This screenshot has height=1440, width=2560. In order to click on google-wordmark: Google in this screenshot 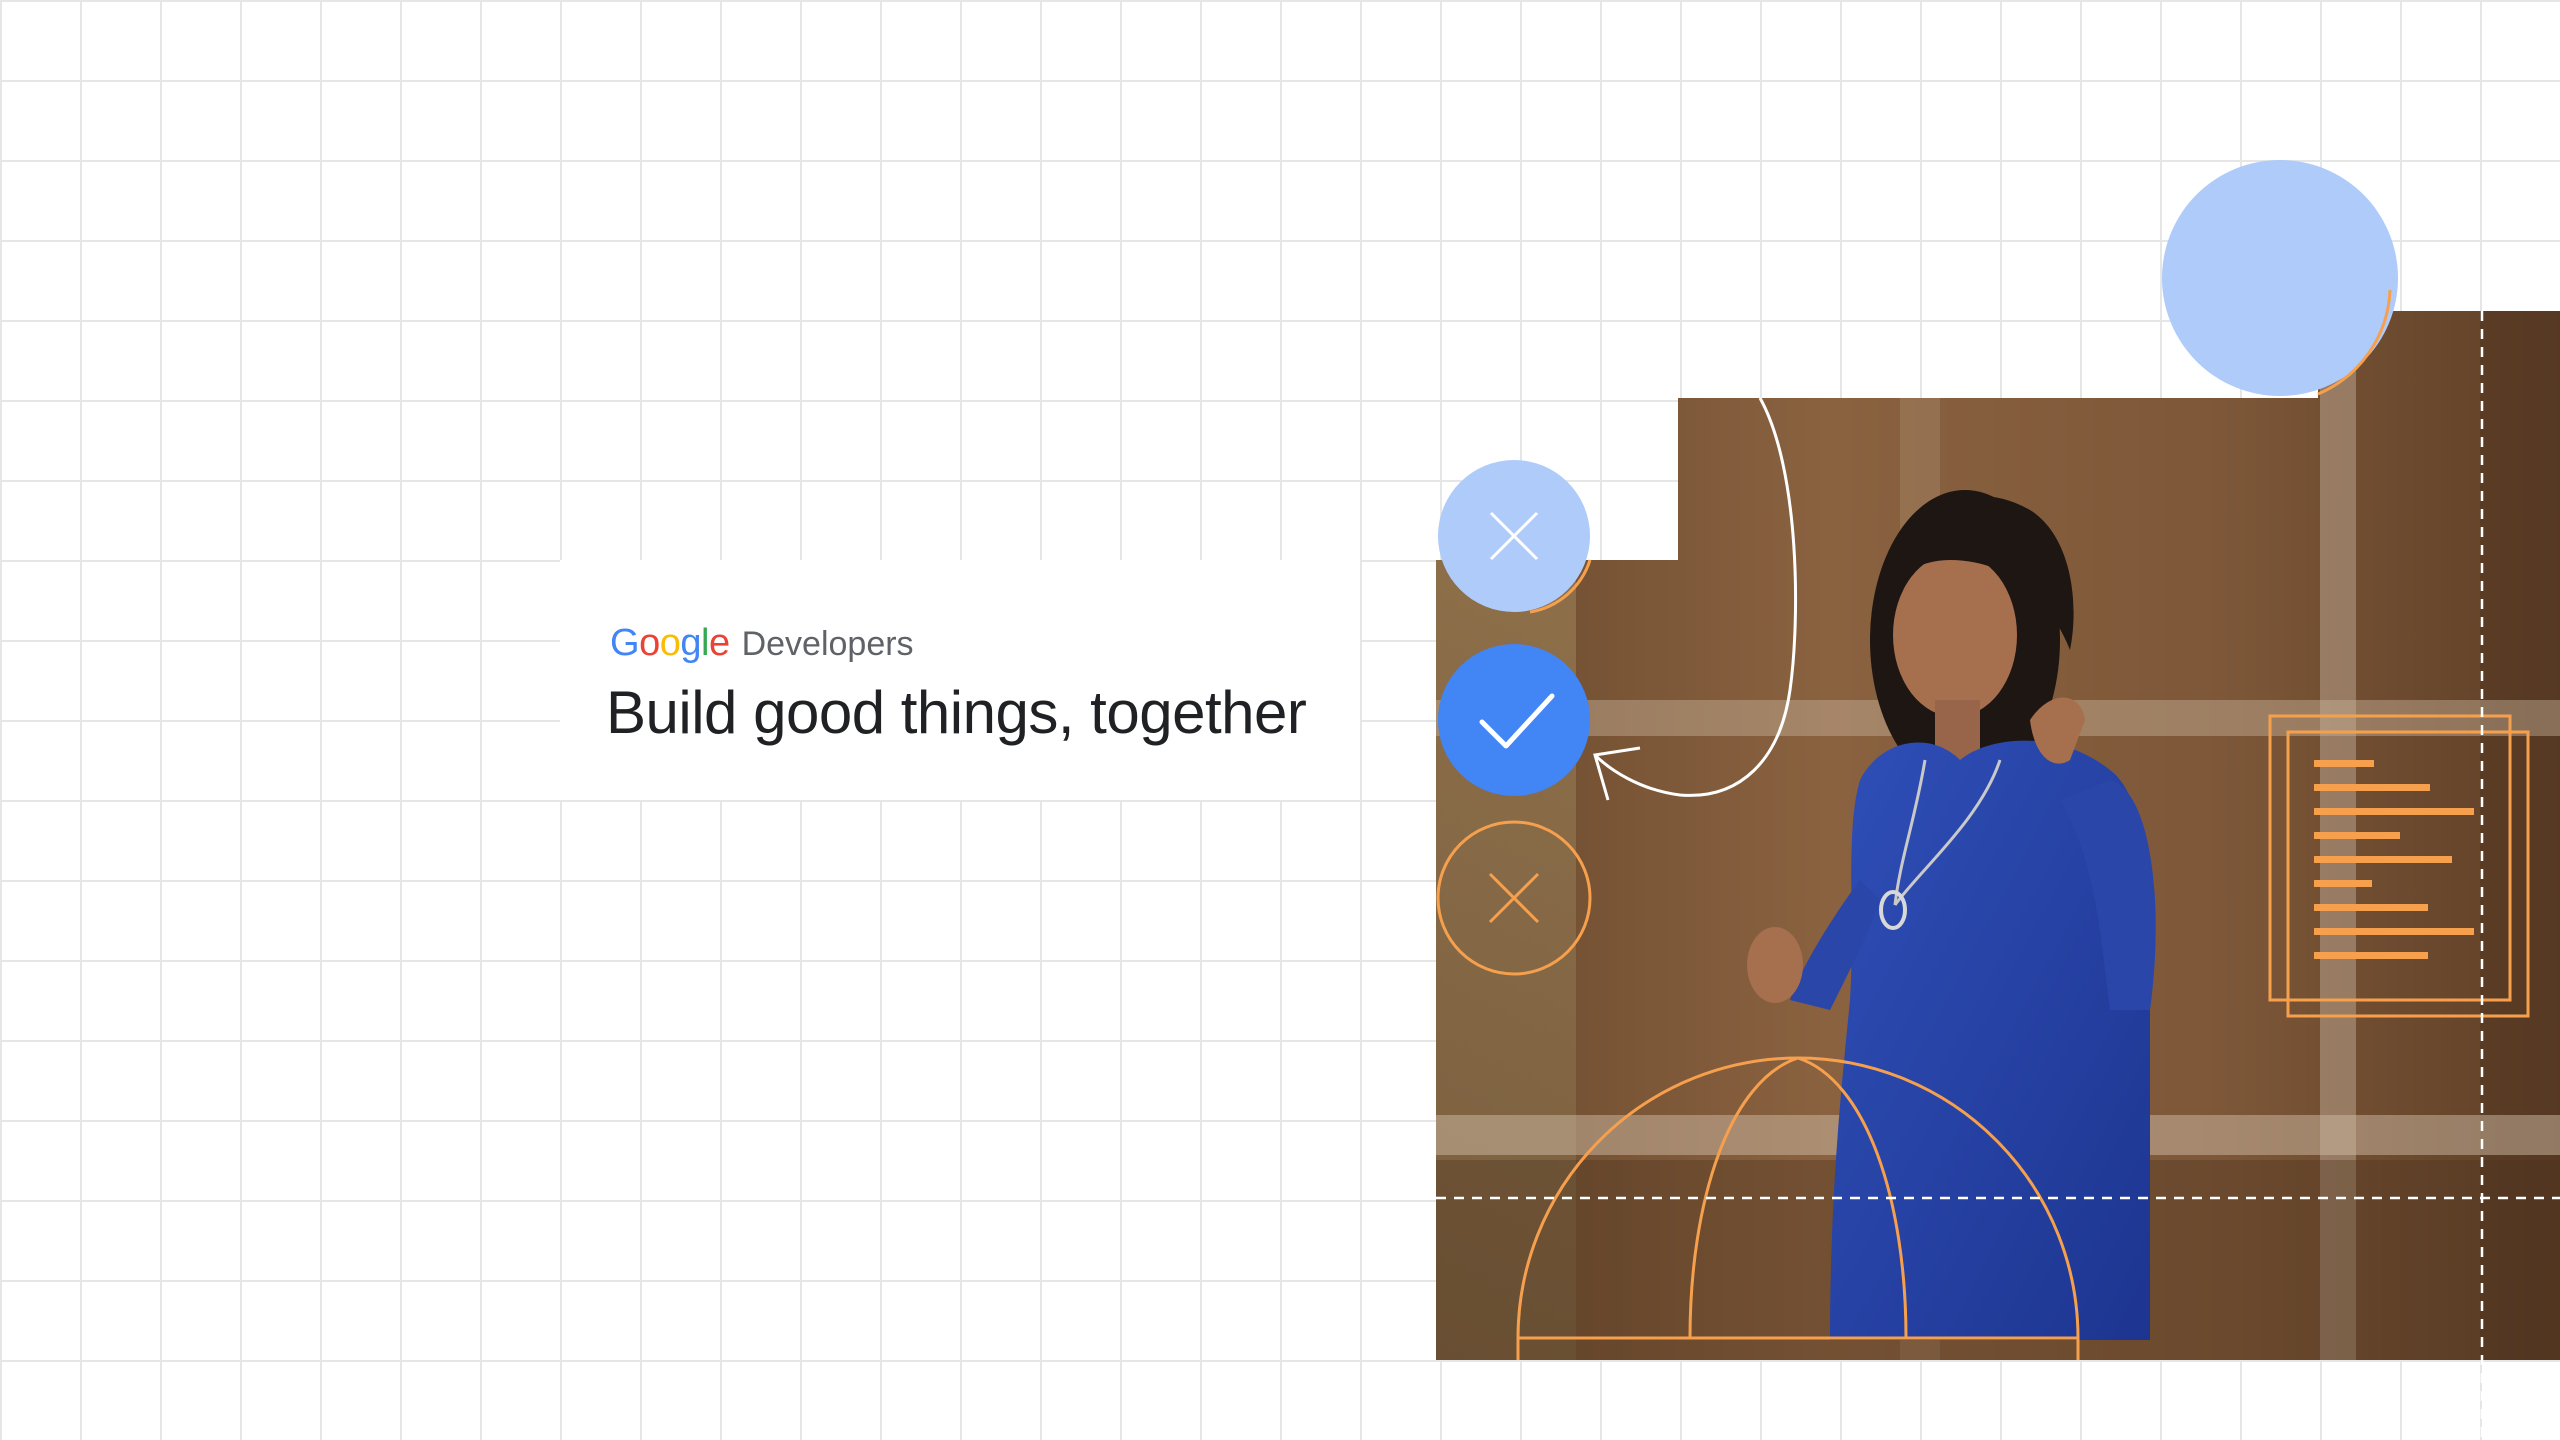, I will do `click(670, 643)`.